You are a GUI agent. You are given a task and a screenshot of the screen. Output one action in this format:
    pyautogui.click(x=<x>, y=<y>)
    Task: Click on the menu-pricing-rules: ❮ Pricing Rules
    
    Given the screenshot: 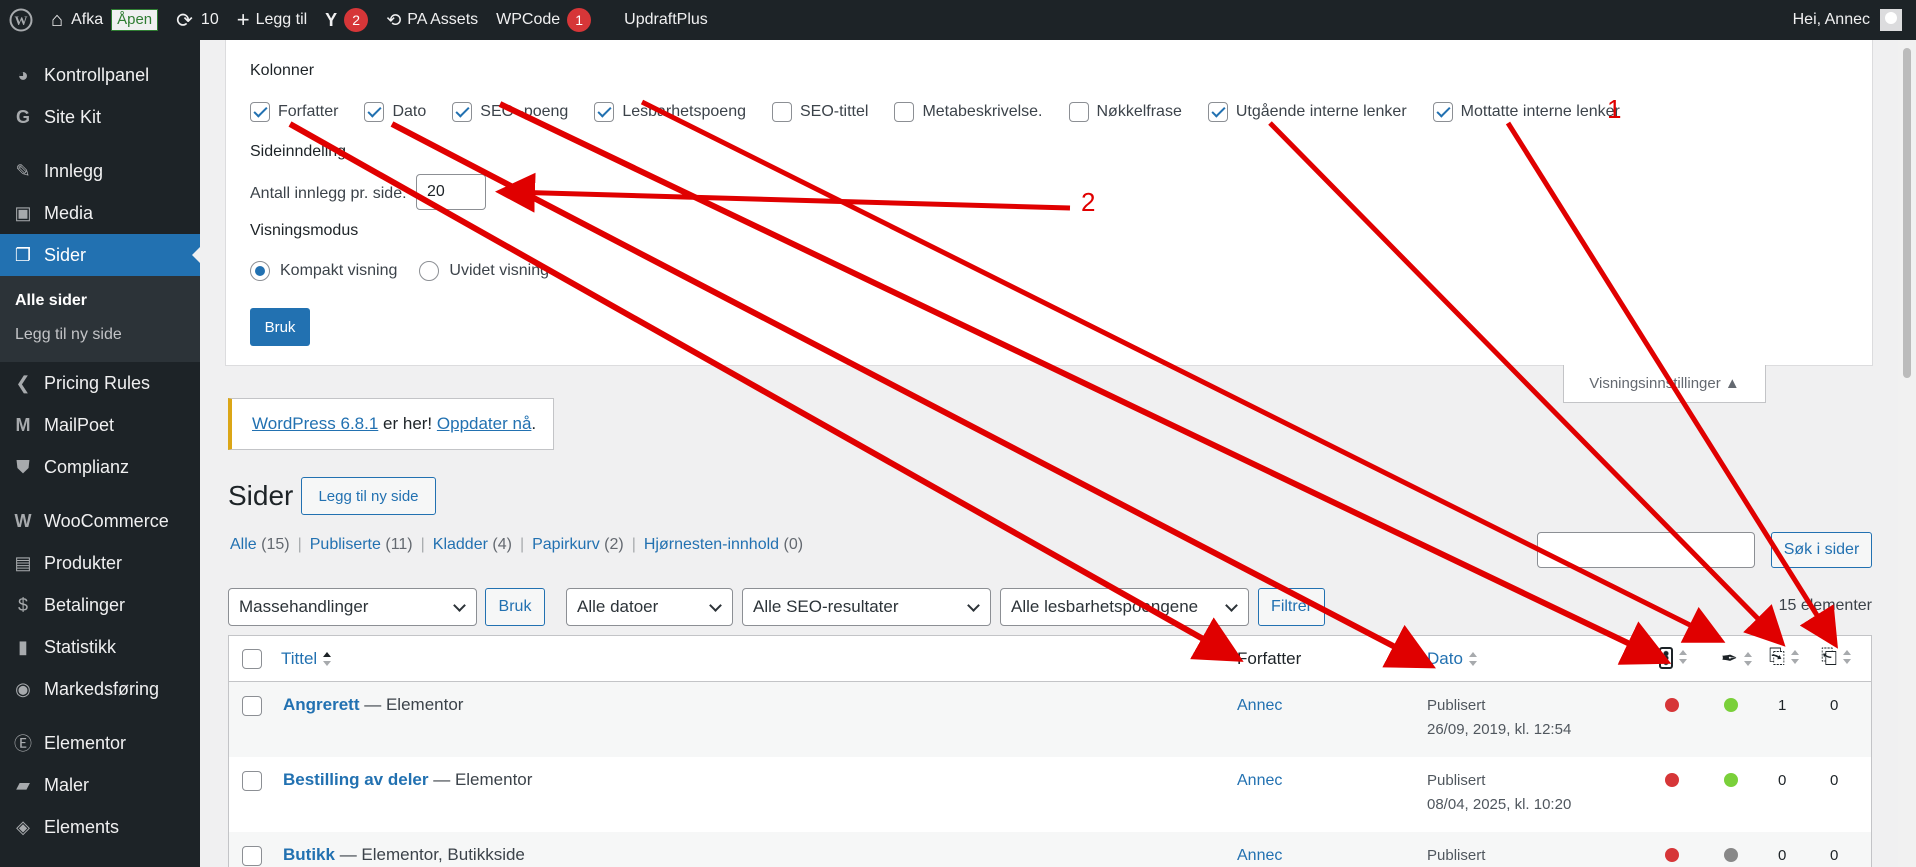 What is the action you would take?
    pyautogui.click(x=100, y=383)
    